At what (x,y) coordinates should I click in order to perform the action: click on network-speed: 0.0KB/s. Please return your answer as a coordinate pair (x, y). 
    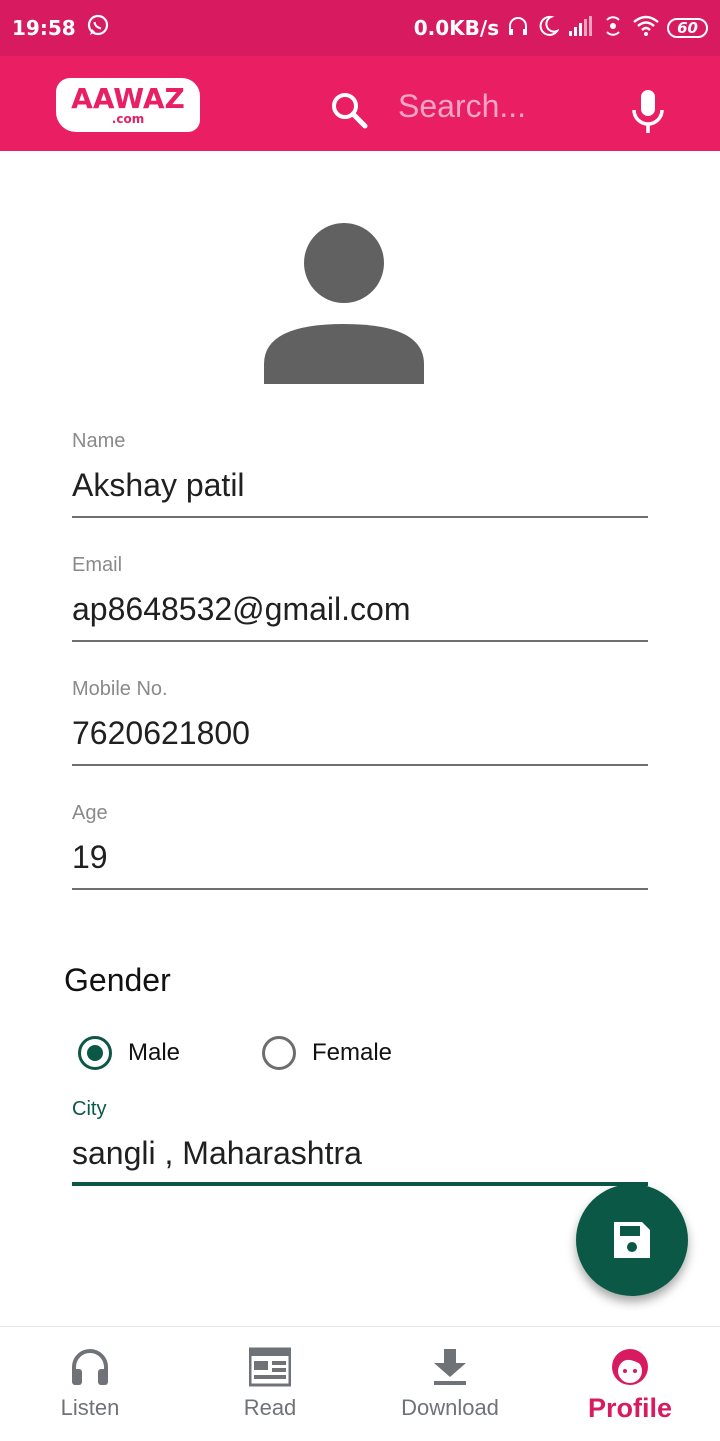
    Looking at the image, I should click on (456, 28).